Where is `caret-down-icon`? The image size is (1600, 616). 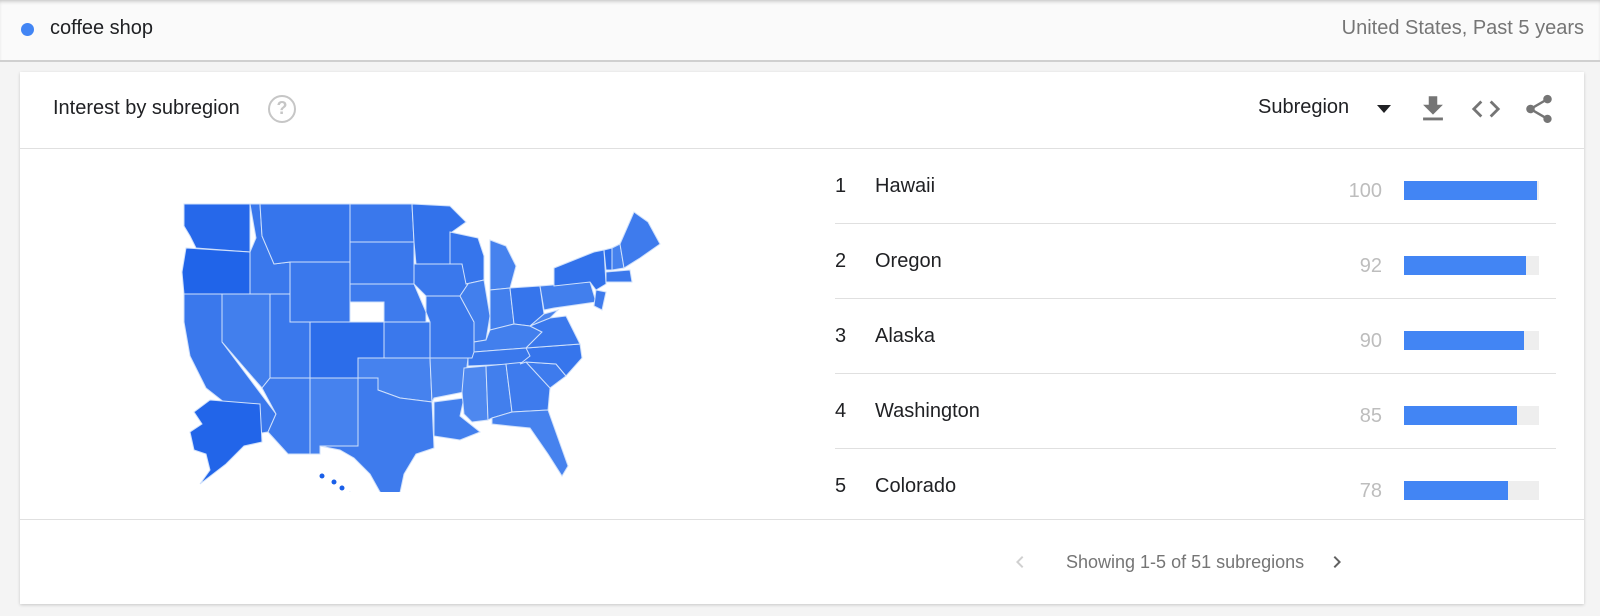 caret-down-icon is located at coordinates (1384, 109).